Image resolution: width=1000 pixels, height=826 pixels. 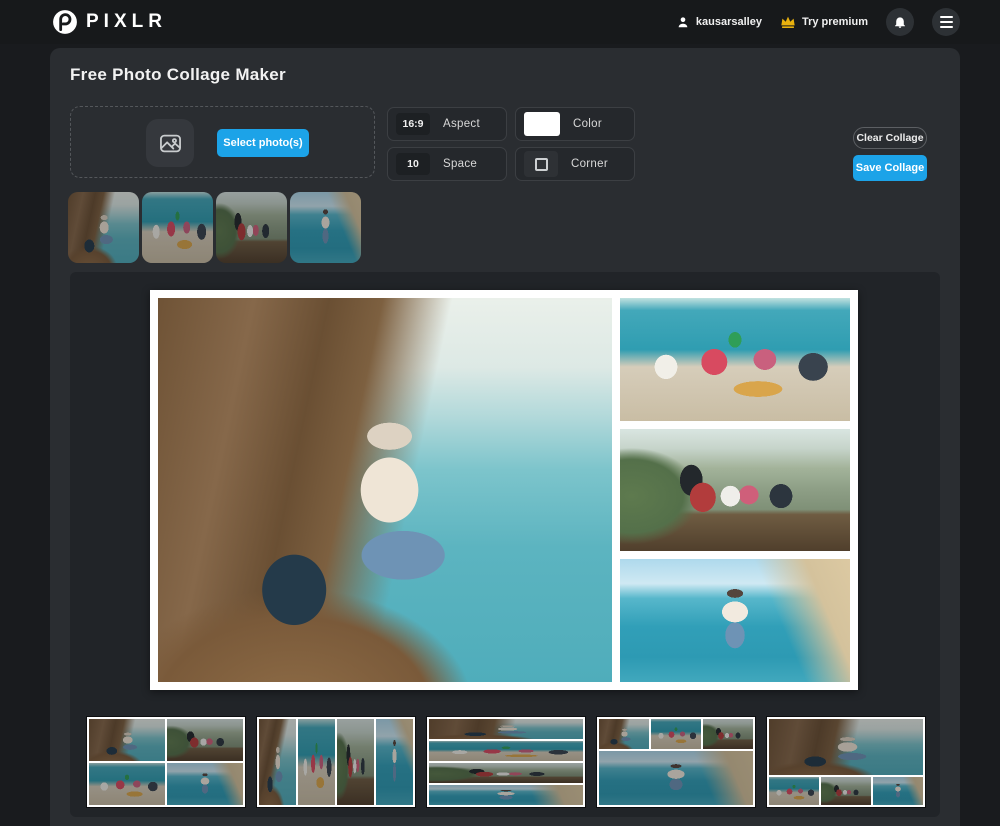 I want to click on template-horizontal-strips, so click(x=506, y=762).